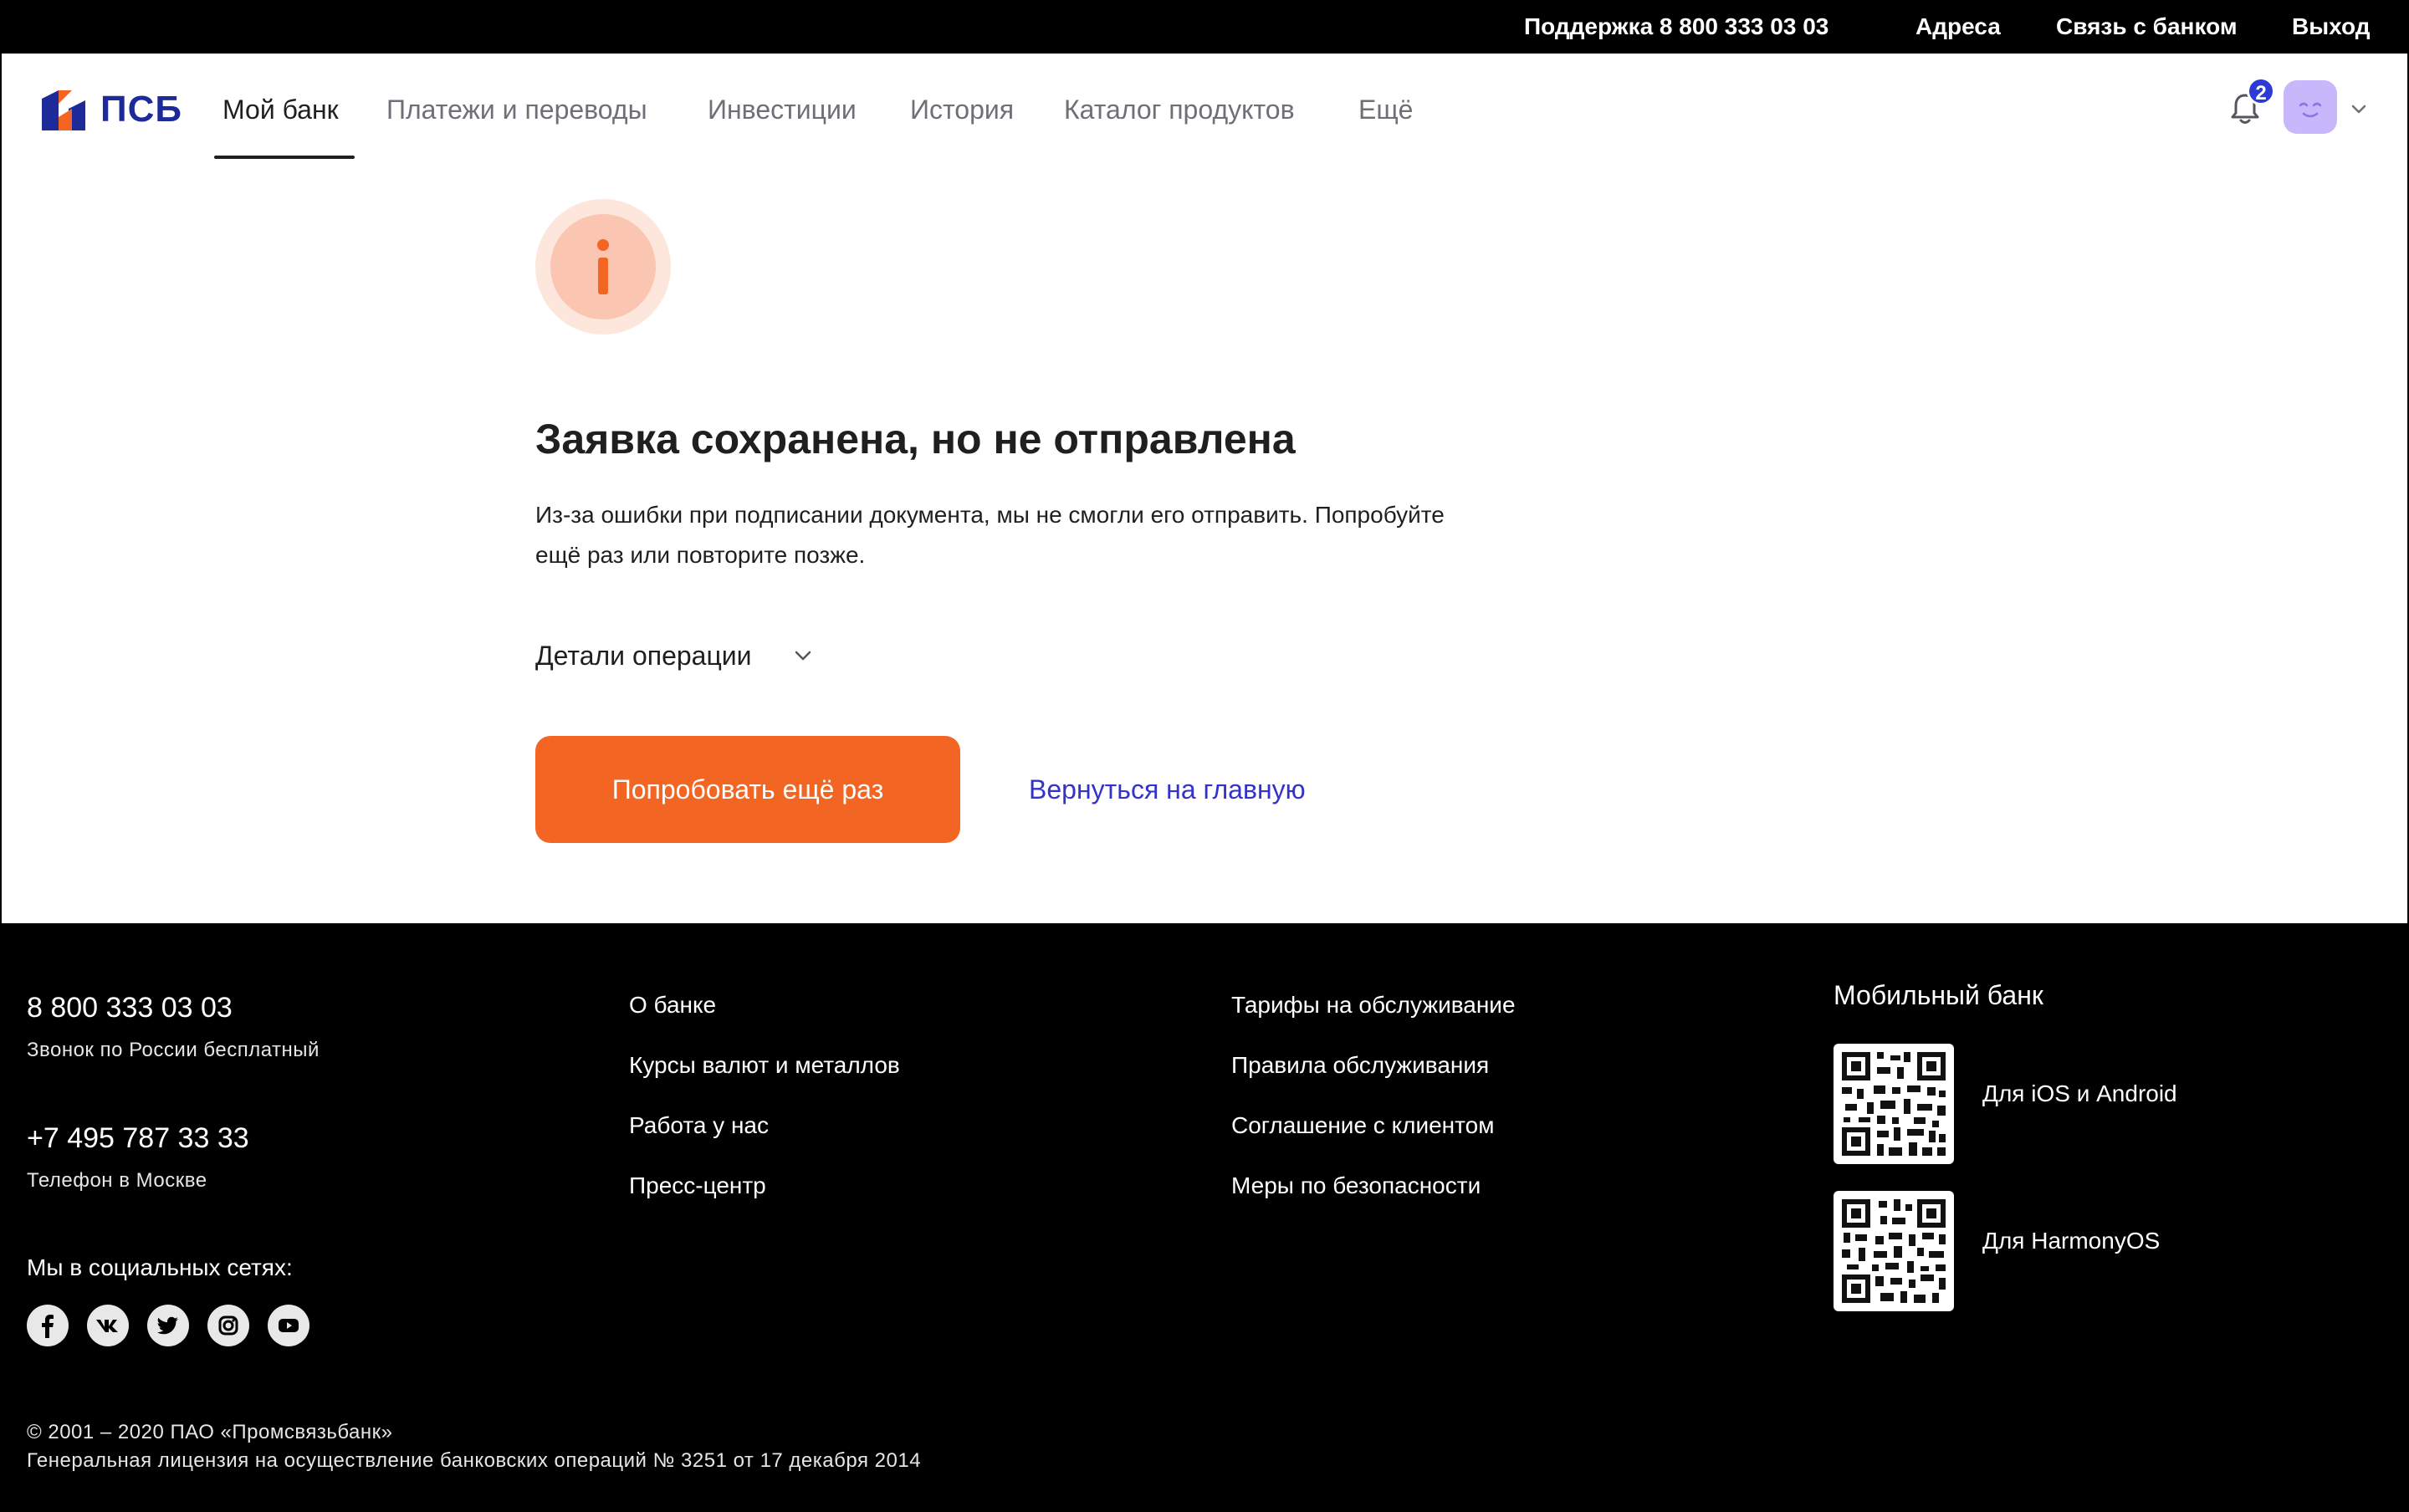 This screenshot has height=1512, width=2409. What do you see at coordinates (1938, 995) in the screenshot?
I see `mobile-bank-title: Мобильный банк` at bounding box center [1938, 995].